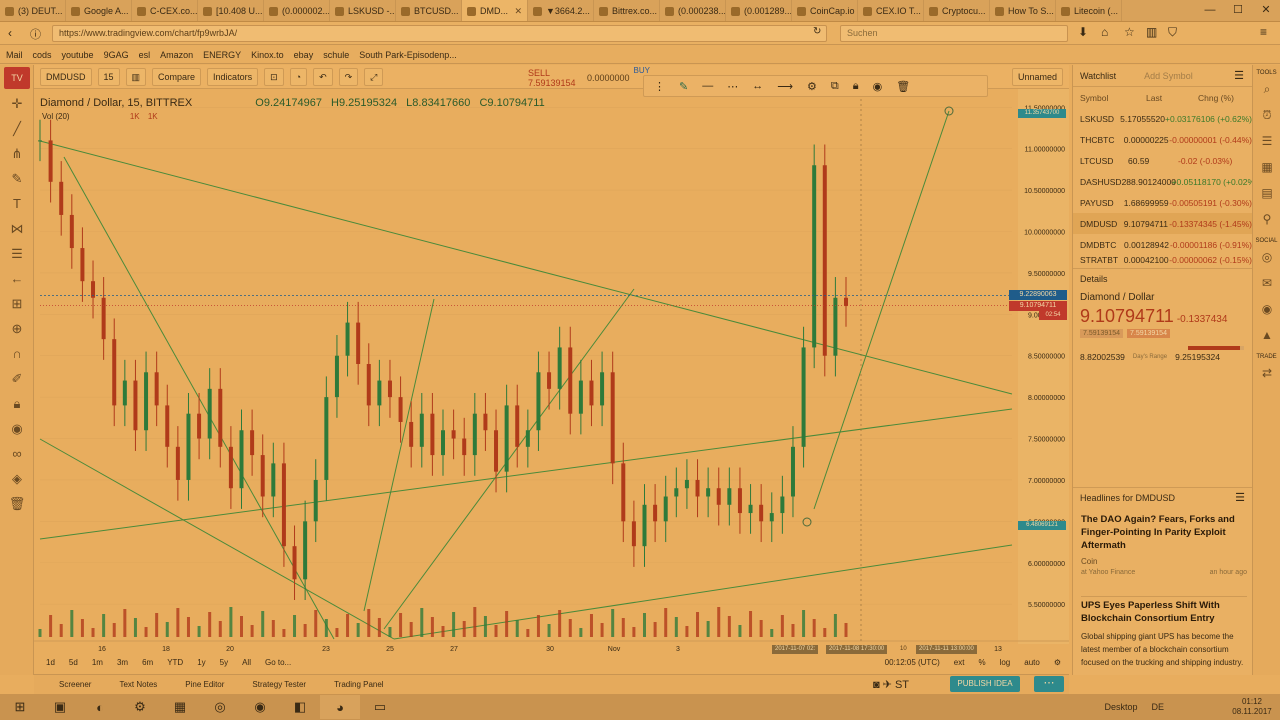 The height and width of the screenshot is (720, 1280). What do you see at coordinates (1266, 373) in the screenshot?
I see `trade-icon: ⇄` at bounding box center [1266, 373].